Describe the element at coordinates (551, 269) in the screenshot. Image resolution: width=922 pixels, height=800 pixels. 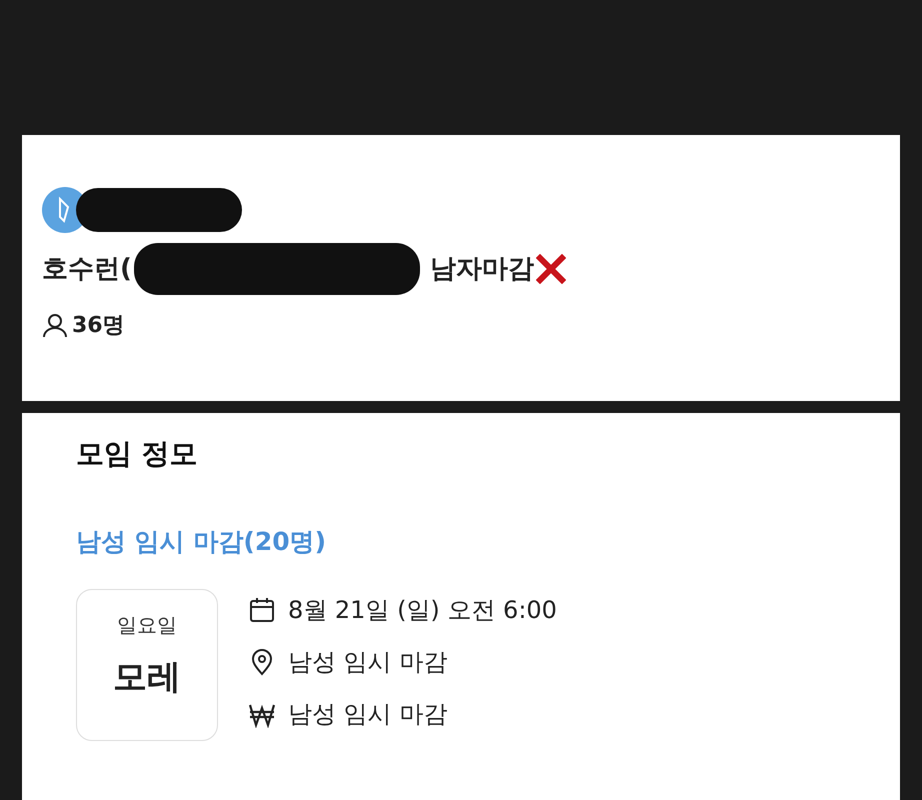
I see `close-icon` at that location.